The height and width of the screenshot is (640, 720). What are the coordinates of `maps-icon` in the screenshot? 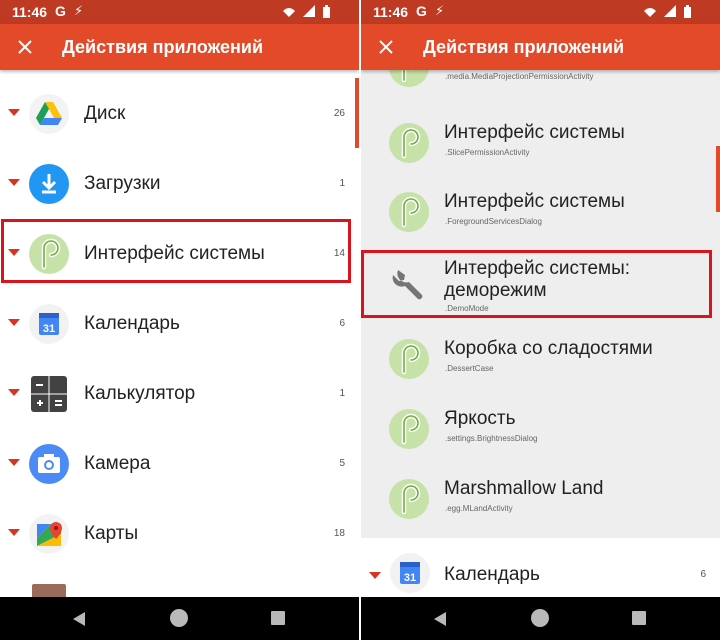 It's located at (49, 534).